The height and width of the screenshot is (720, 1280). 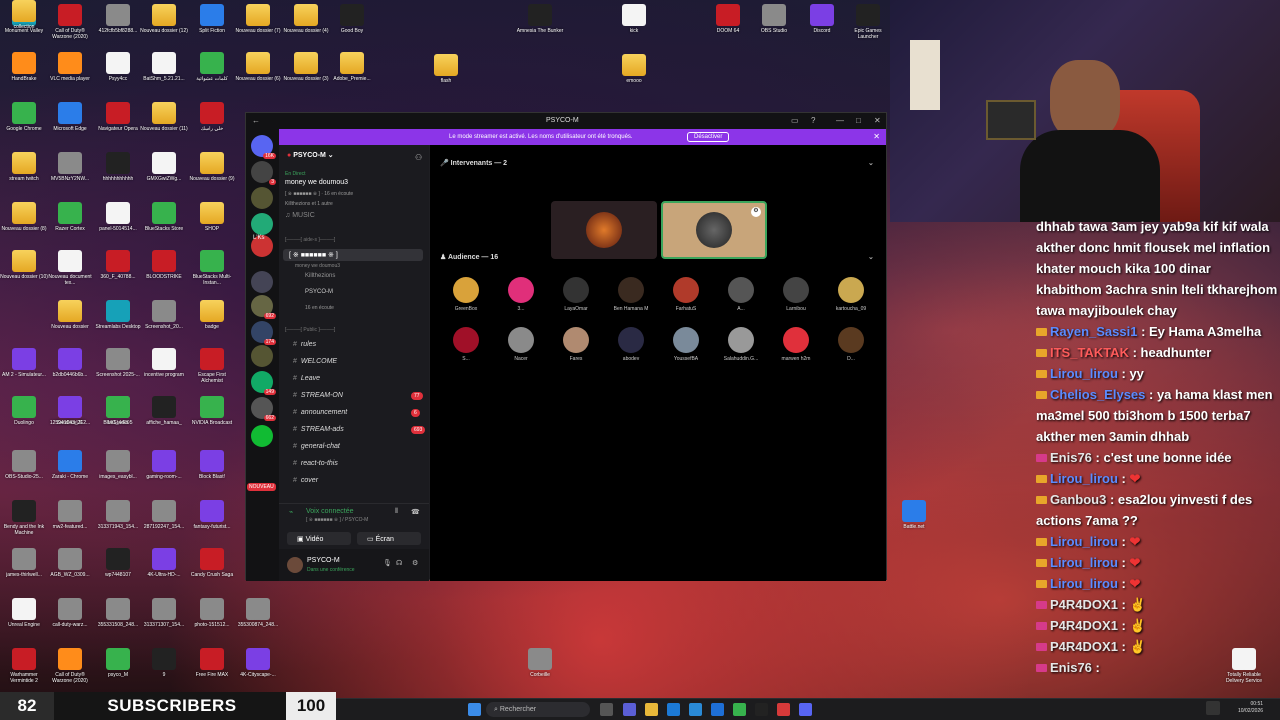 What do you see at coordinates (70, 67) in the screenshot?
I see `desktop-icon: VLC media player` at bounding box center [70, 67].